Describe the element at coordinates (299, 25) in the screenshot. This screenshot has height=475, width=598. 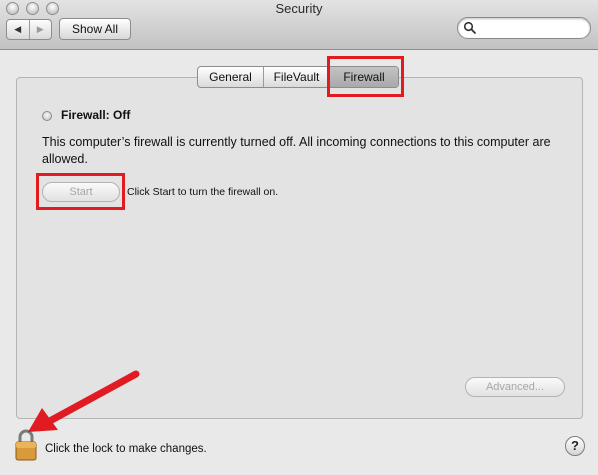
I see `toolbar: Security ◀ ▶ Show All` at that location.